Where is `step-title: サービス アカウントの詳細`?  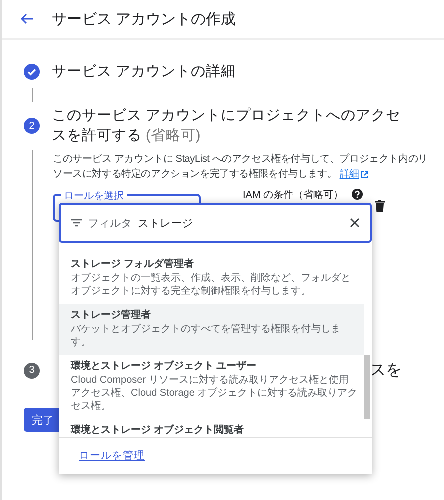
step-title: サービス アカウントの詳細 is located at coordinates (144, 72).